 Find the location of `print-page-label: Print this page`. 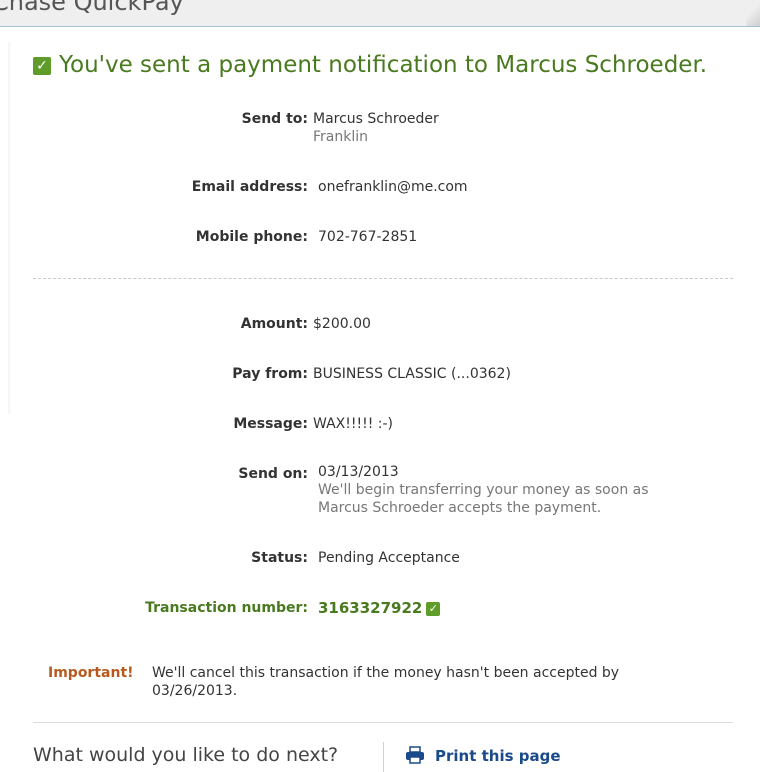

print-page-label: Print this page is located at coordinates (498, 756).